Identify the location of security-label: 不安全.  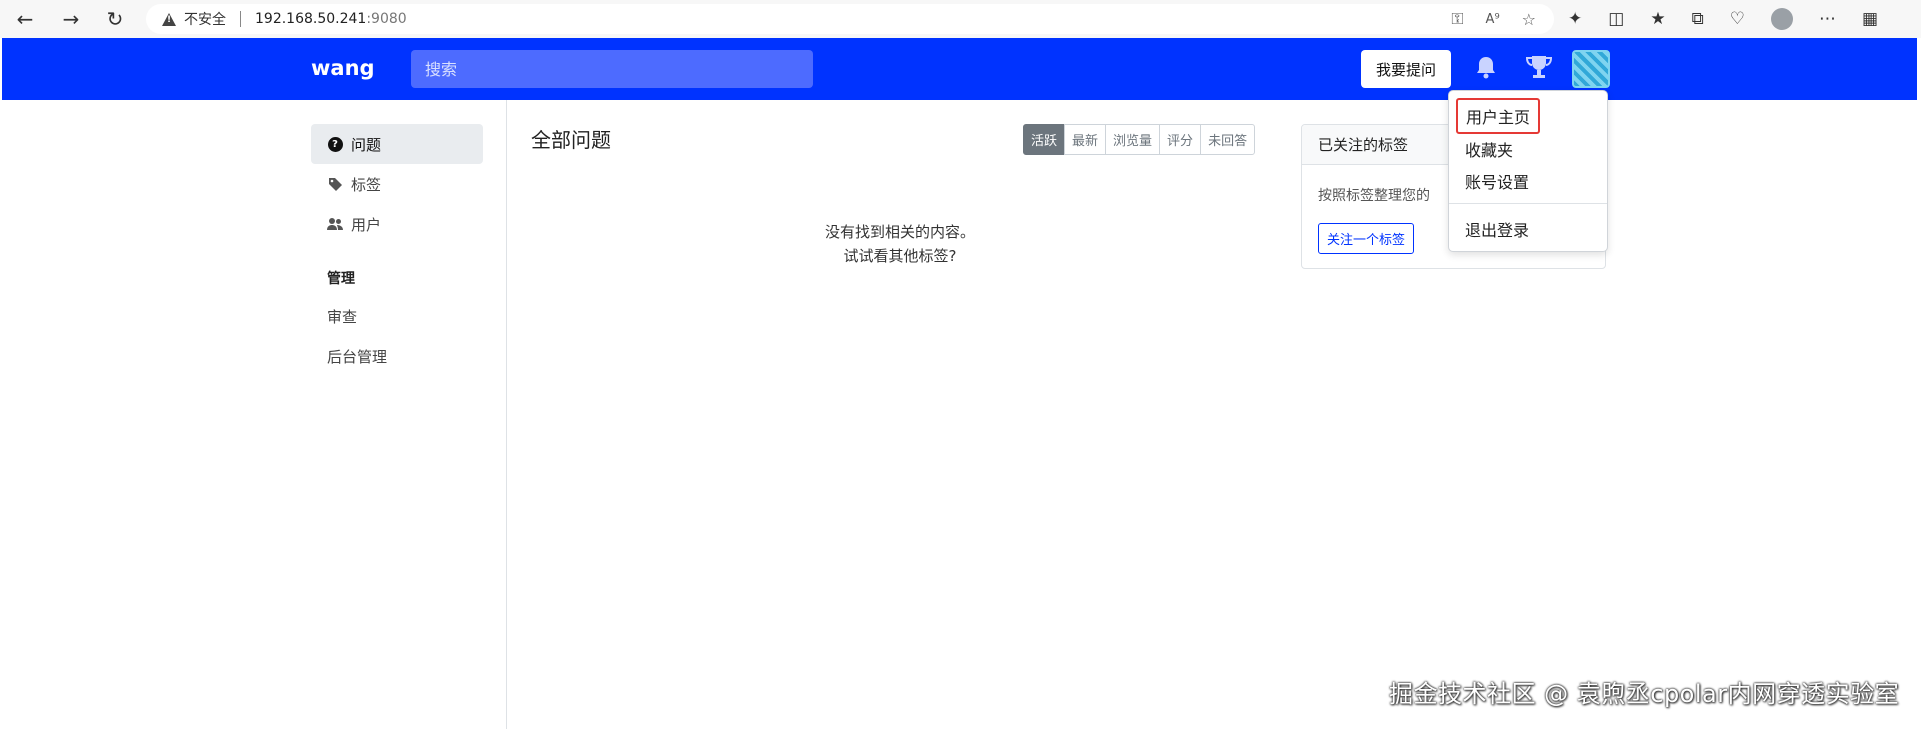
(205, 20).